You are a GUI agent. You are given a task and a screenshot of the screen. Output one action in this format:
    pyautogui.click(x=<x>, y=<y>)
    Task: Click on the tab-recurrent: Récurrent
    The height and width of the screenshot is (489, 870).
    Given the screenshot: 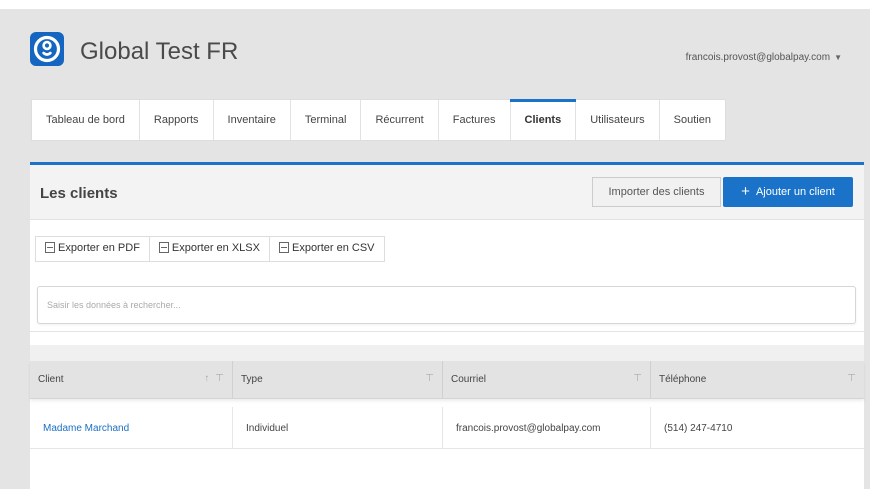 What is the action you would take?
    pyautogui.click(x=400, y=120)
    